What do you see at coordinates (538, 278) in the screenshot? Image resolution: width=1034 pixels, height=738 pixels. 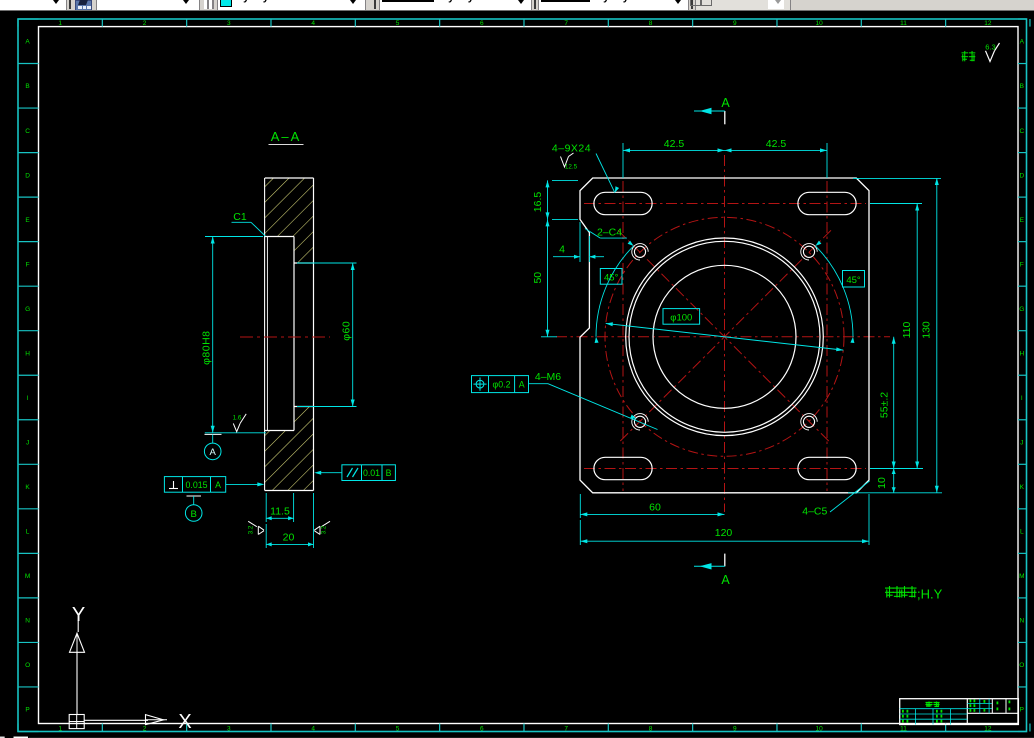 I see `svg-text: 50` at bounding box center [538, 278].